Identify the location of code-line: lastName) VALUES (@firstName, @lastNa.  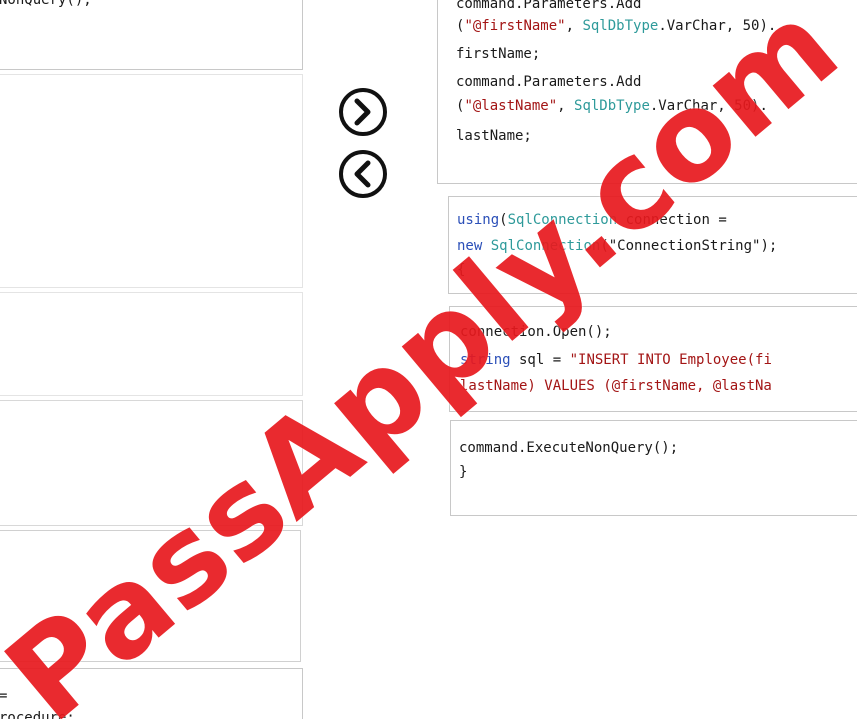
(658, 386).